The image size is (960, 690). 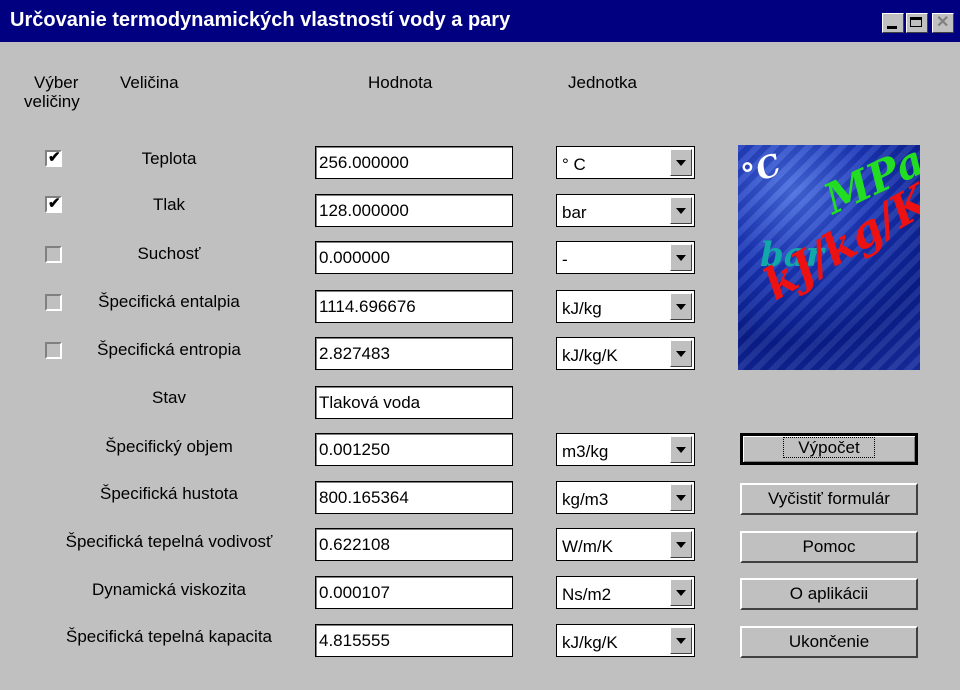 I want to click on maximize-button, so click(x=917, y=23).